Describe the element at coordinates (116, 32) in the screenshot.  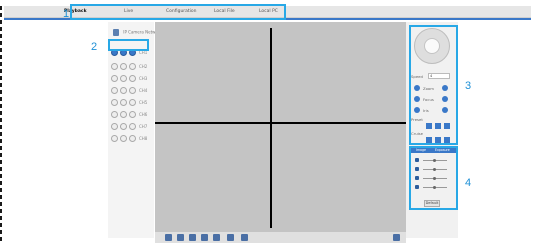
I see `camera-network-icon` at that location.